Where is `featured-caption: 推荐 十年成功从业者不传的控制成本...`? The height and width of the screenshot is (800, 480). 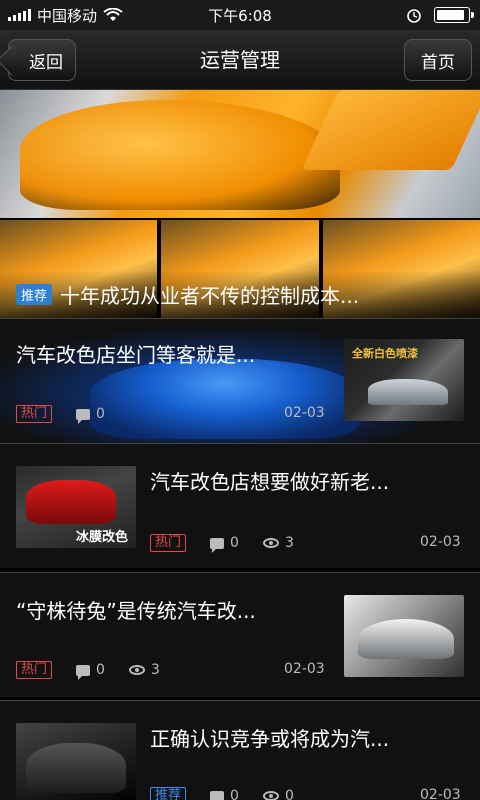 featured-caption: 推荐 十年成功从业者不传的控制成本... is located at coordinates (240, 294).